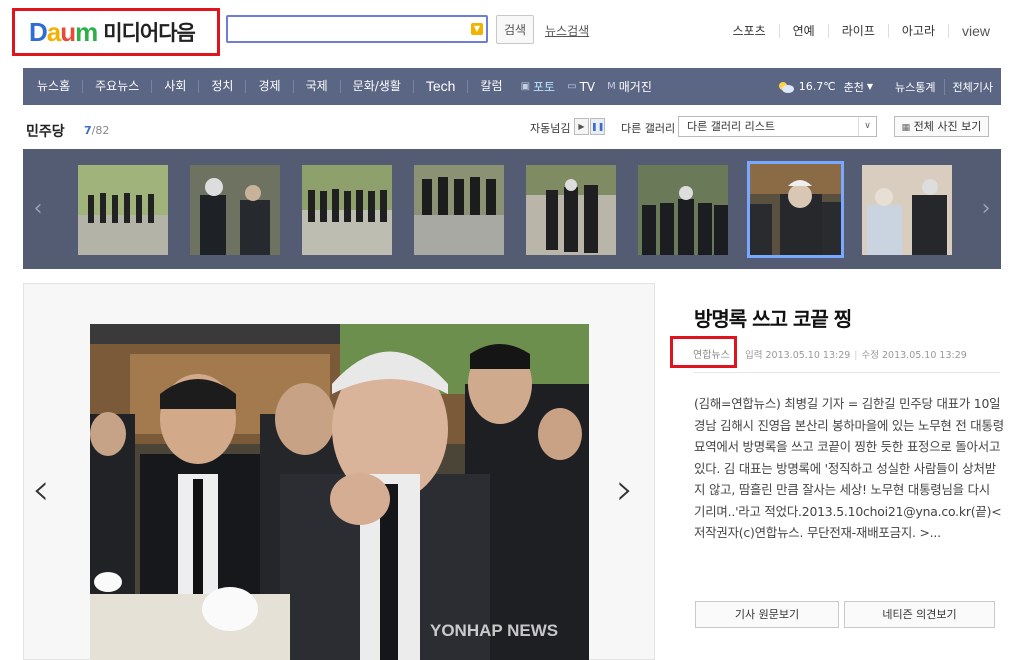 The height and width of the screenshot is (660, 1010). What do you see at coordinates (52, 86) in the screenshot?
I see `nav-news-home: 뉴스홈` at bounding box center [52, 86].